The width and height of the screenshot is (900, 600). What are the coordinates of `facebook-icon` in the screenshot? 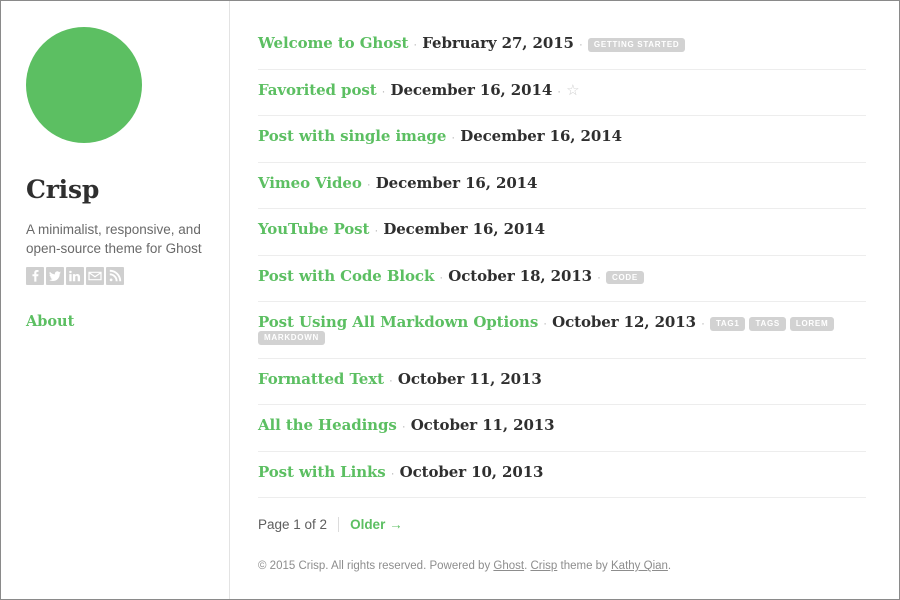 It's located at (35, 275).